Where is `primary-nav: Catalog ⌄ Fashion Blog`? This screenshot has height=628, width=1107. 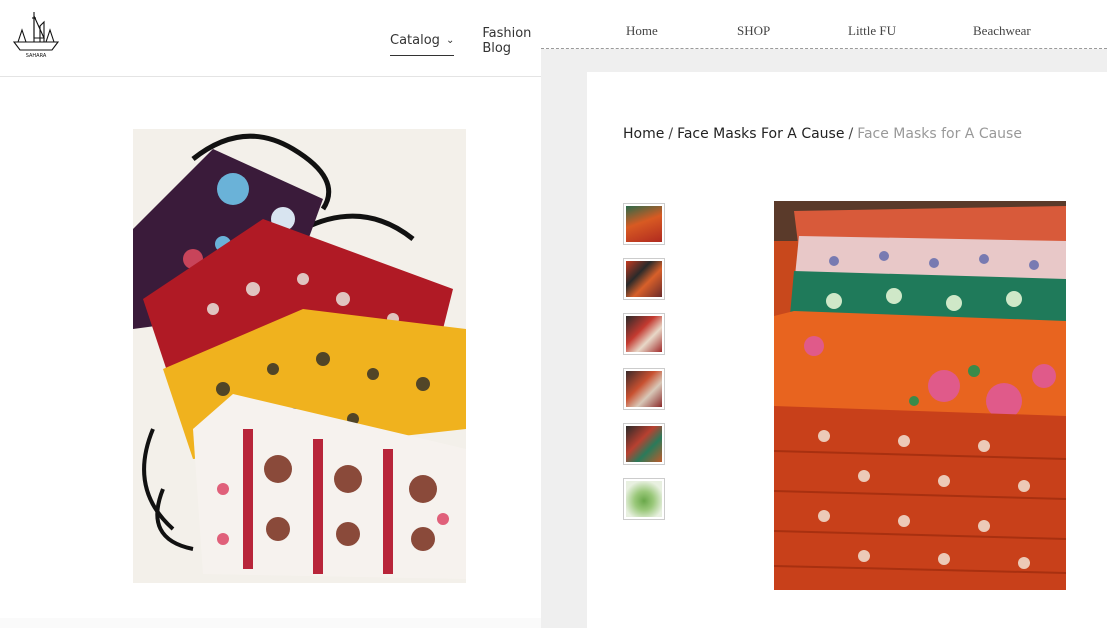
primary-nav: Catalog ⌄ Fashion Blog is located at coordinates (465, 41).